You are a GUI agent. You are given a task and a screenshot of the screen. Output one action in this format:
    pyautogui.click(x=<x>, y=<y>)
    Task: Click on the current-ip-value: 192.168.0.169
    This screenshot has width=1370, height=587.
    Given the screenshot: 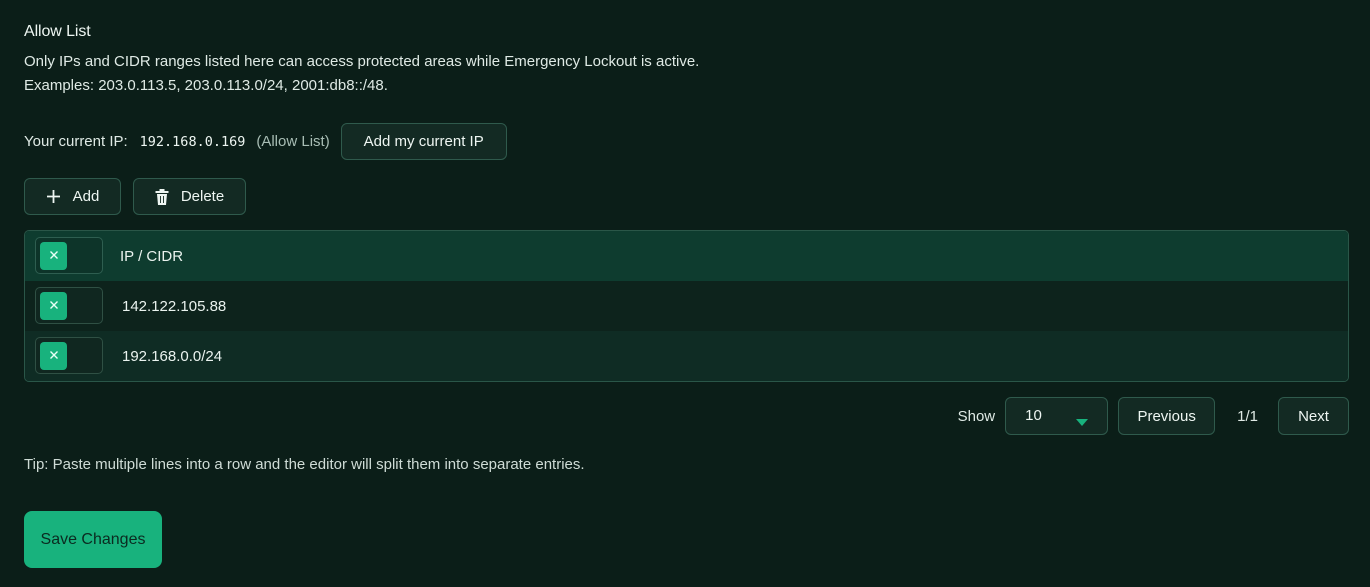 What is the action you would take?
    pyautogui.click(x=192, y=141)
    